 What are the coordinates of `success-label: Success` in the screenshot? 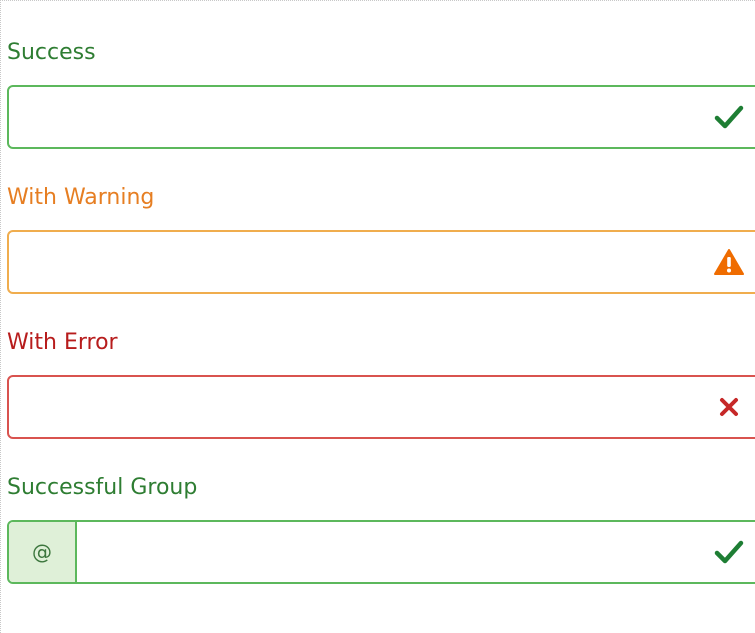 It's located at (51, 52).